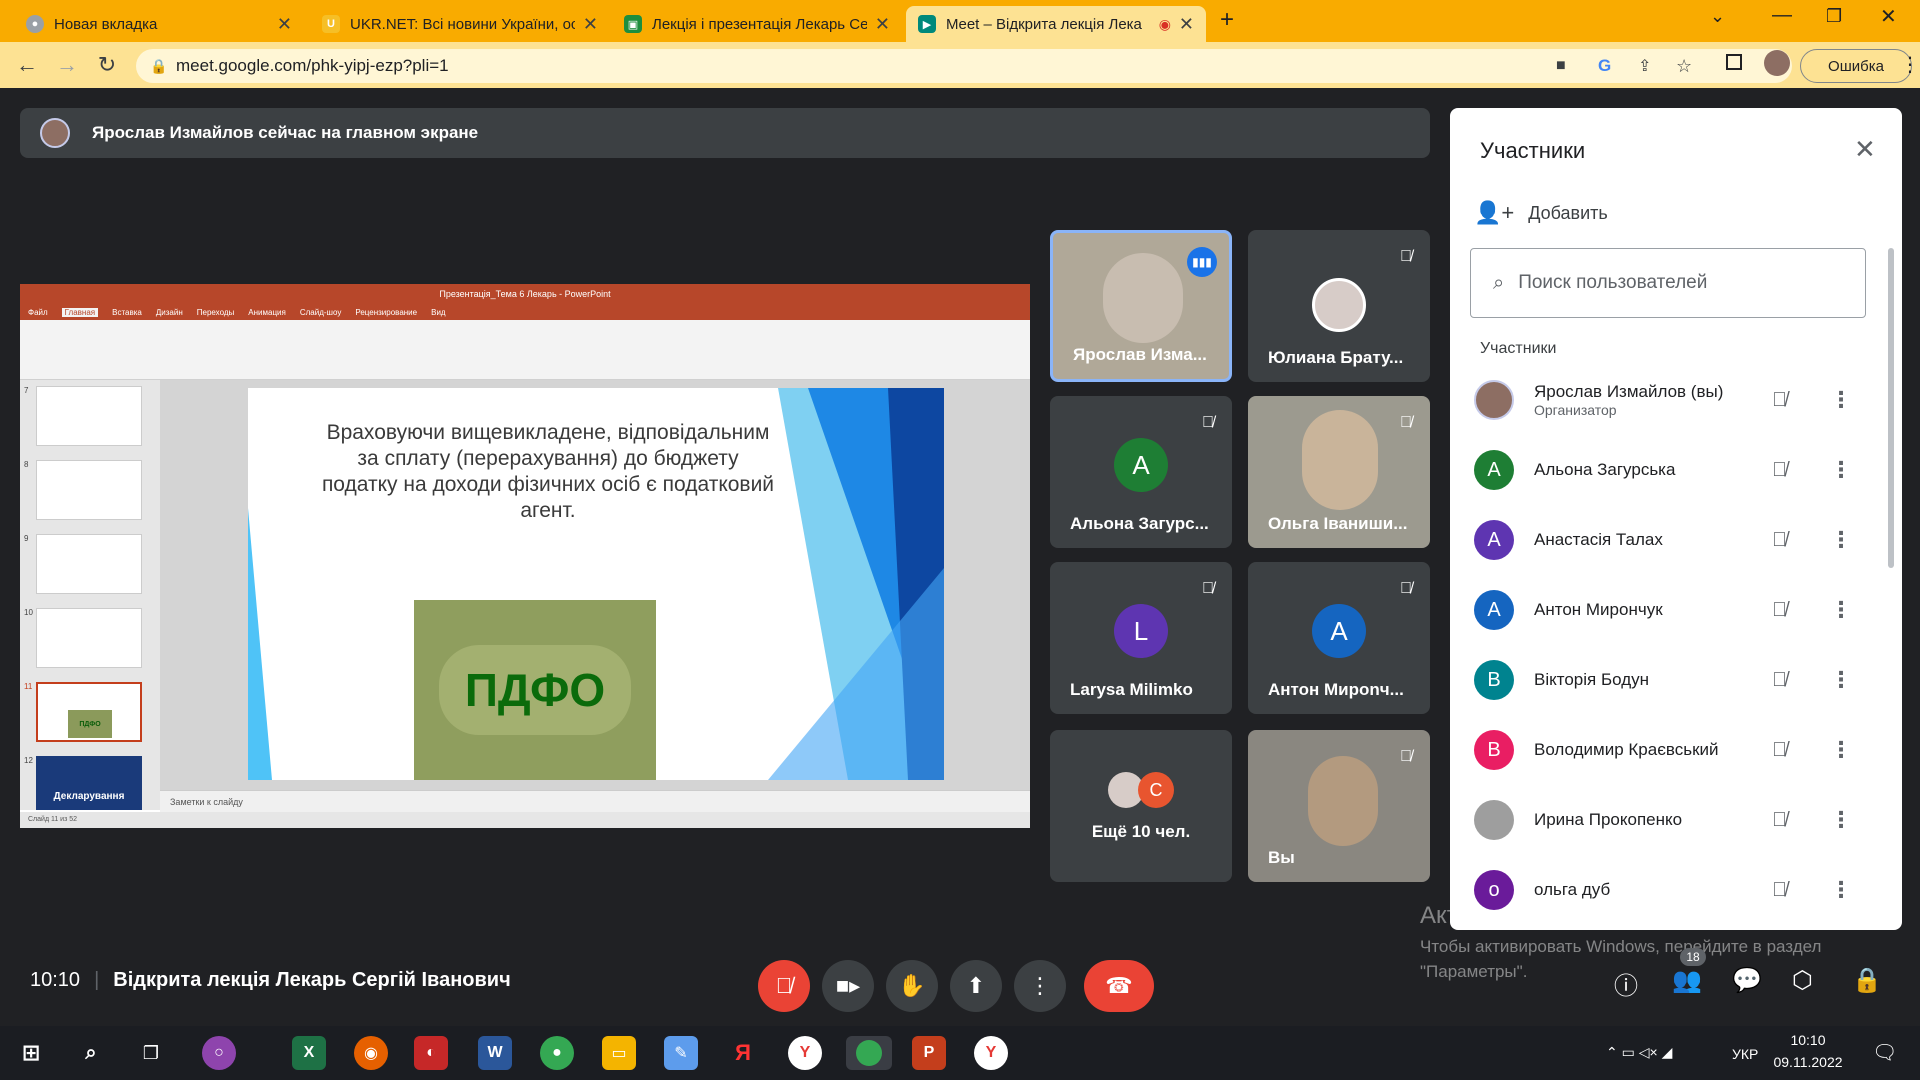  What do you see at coordinates (784, 986) in the screenshot?
I see `mic-toggle-button: 🎙̸` at bounding box center [784, 986].